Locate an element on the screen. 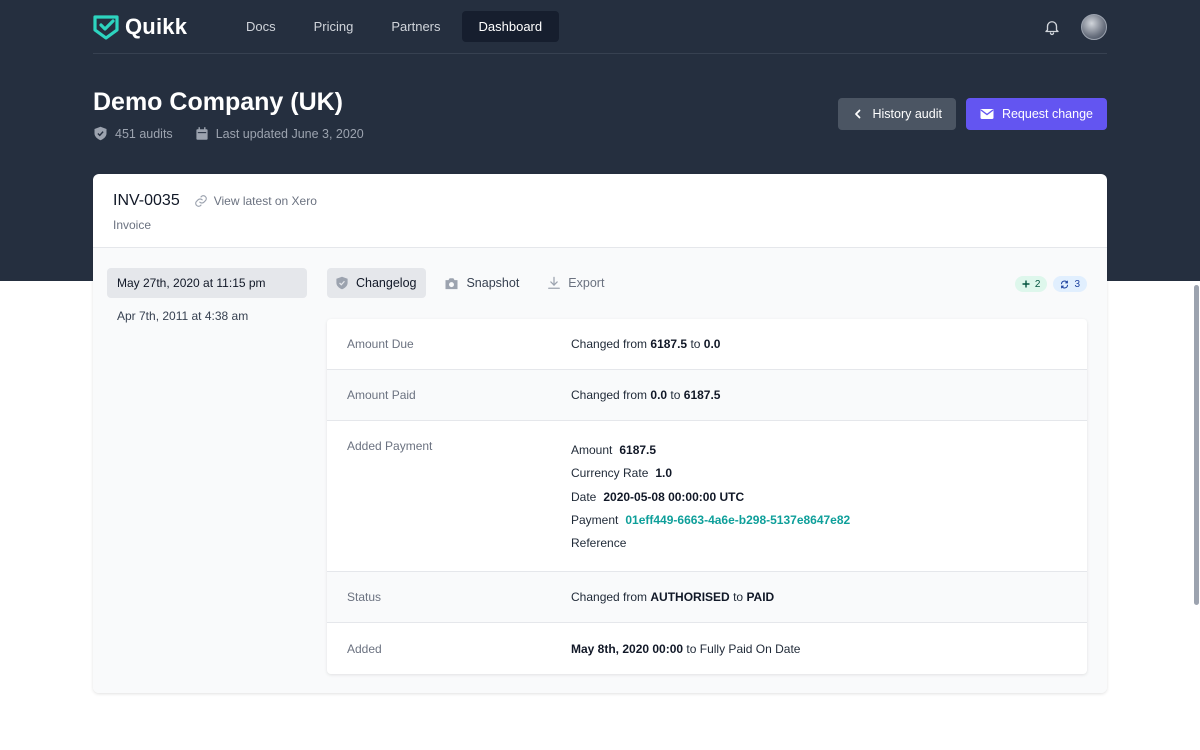 The image size is (1200, 750). payment-reference: Reference is located at coordinates (710, 543).